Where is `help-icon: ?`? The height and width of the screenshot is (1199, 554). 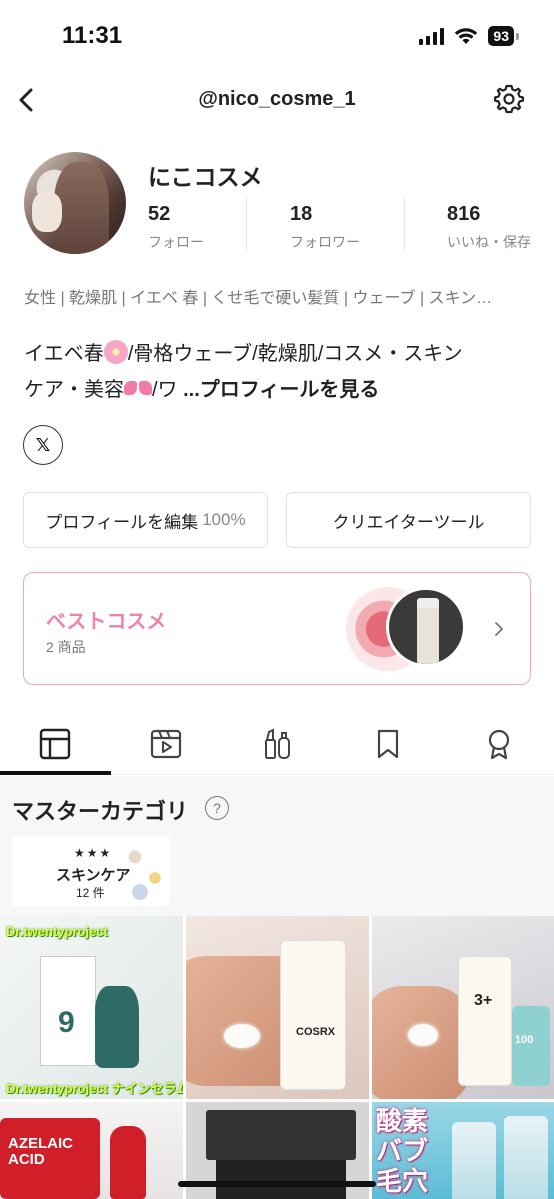 help-icon: ? is located at coordinates (217, 808).